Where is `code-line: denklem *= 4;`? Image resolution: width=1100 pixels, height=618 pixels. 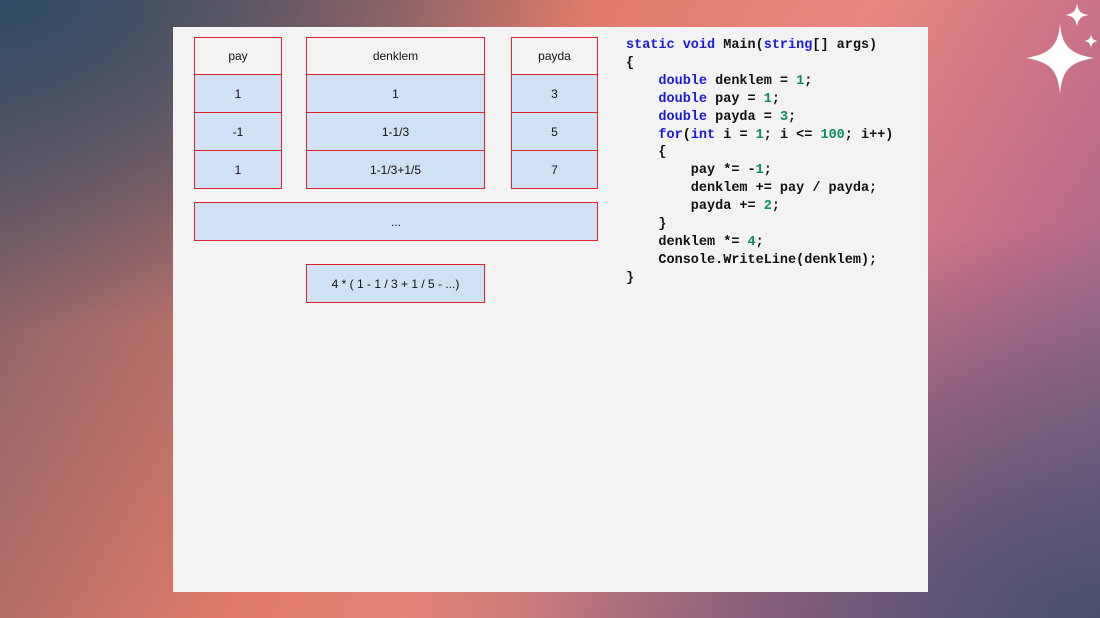 code-line: denklem *= 4; is located at coordinates (759, 243).